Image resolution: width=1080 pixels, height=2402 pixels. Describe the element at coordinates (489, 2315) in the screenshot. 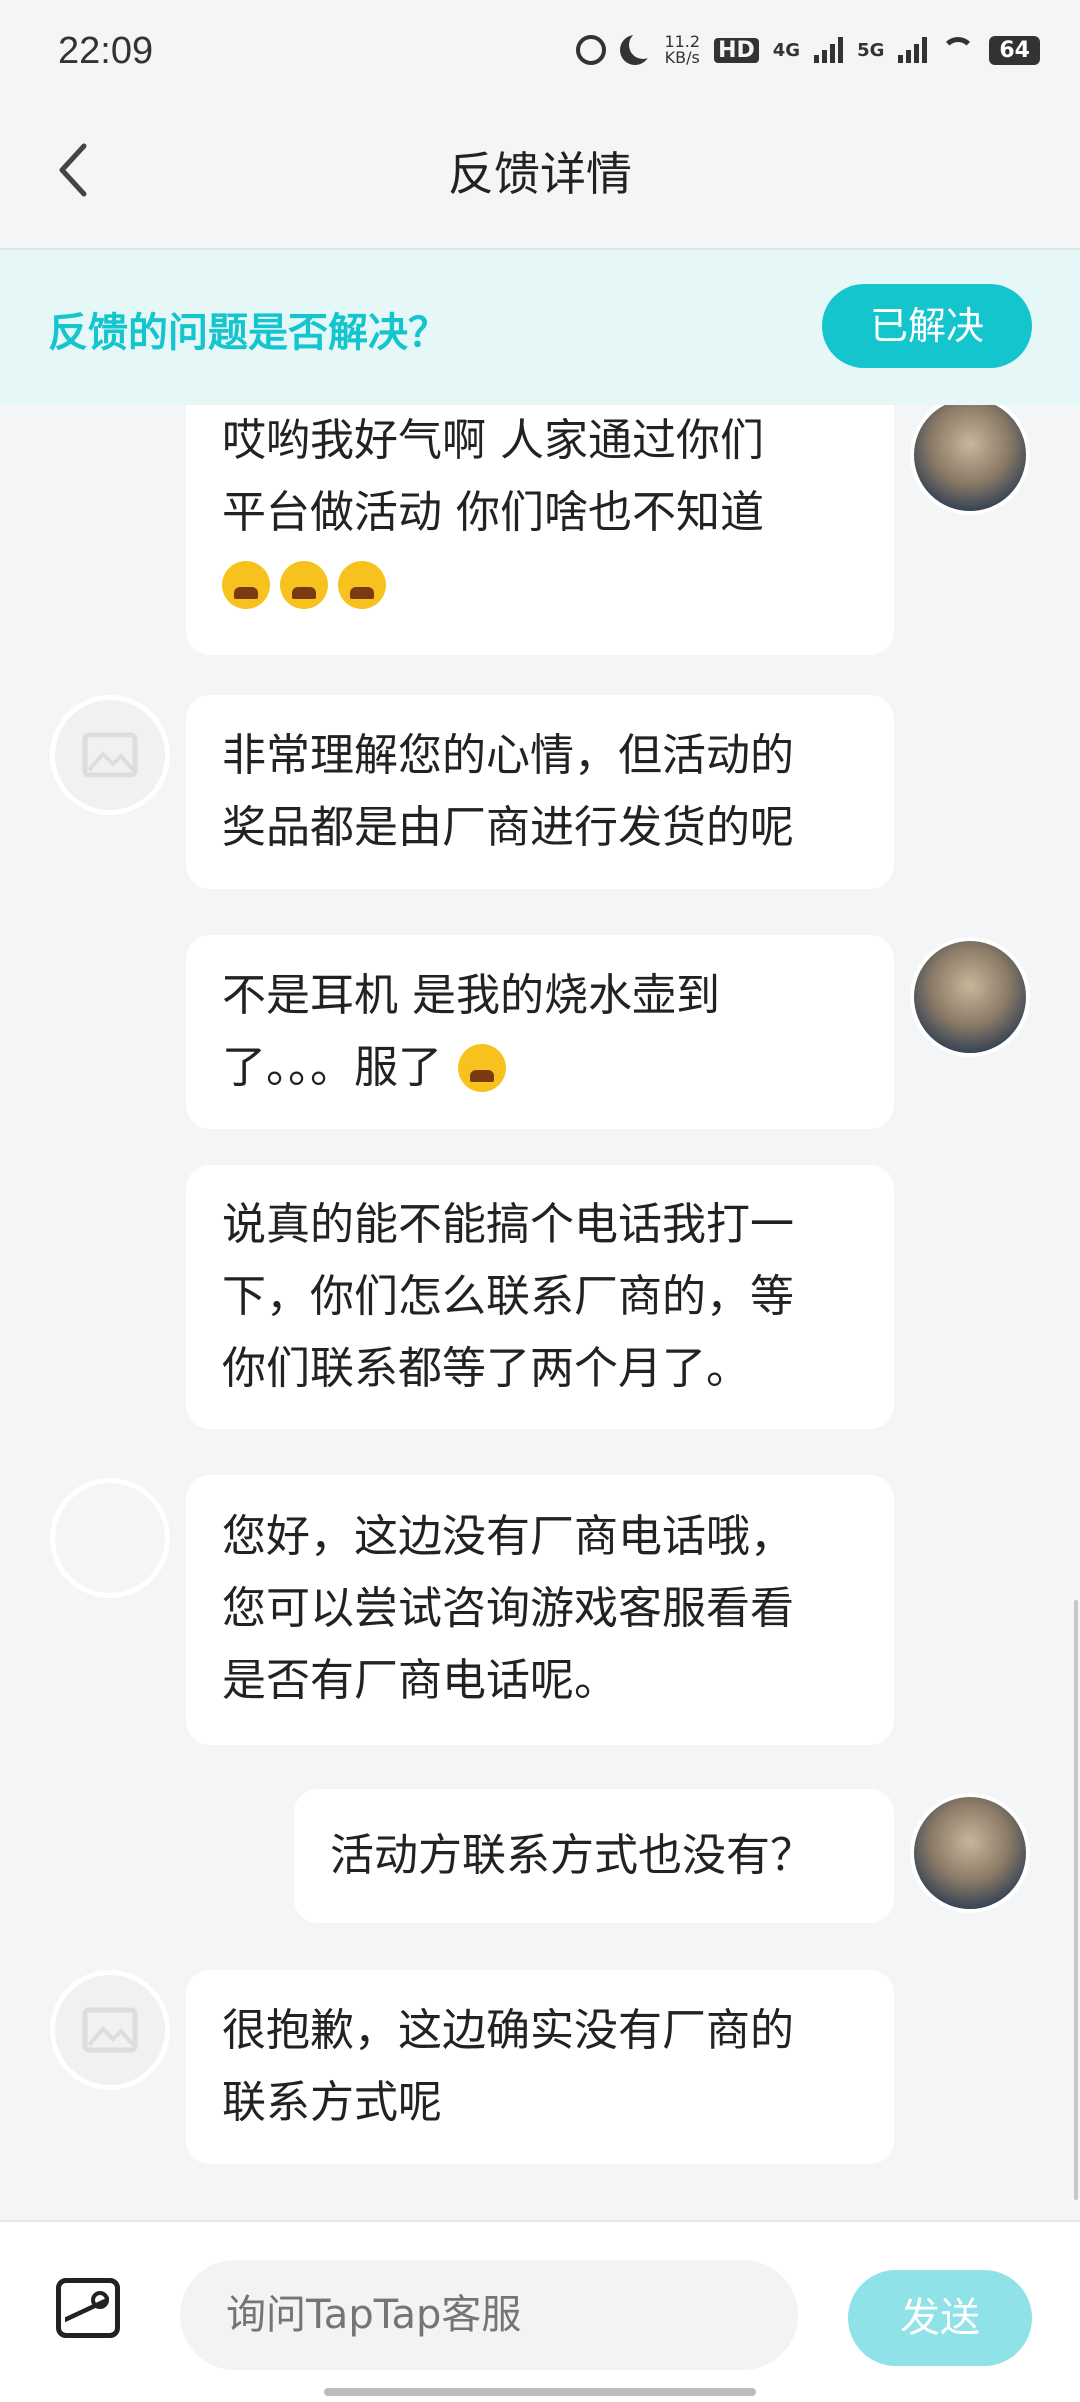

I see `message-input` at that location.